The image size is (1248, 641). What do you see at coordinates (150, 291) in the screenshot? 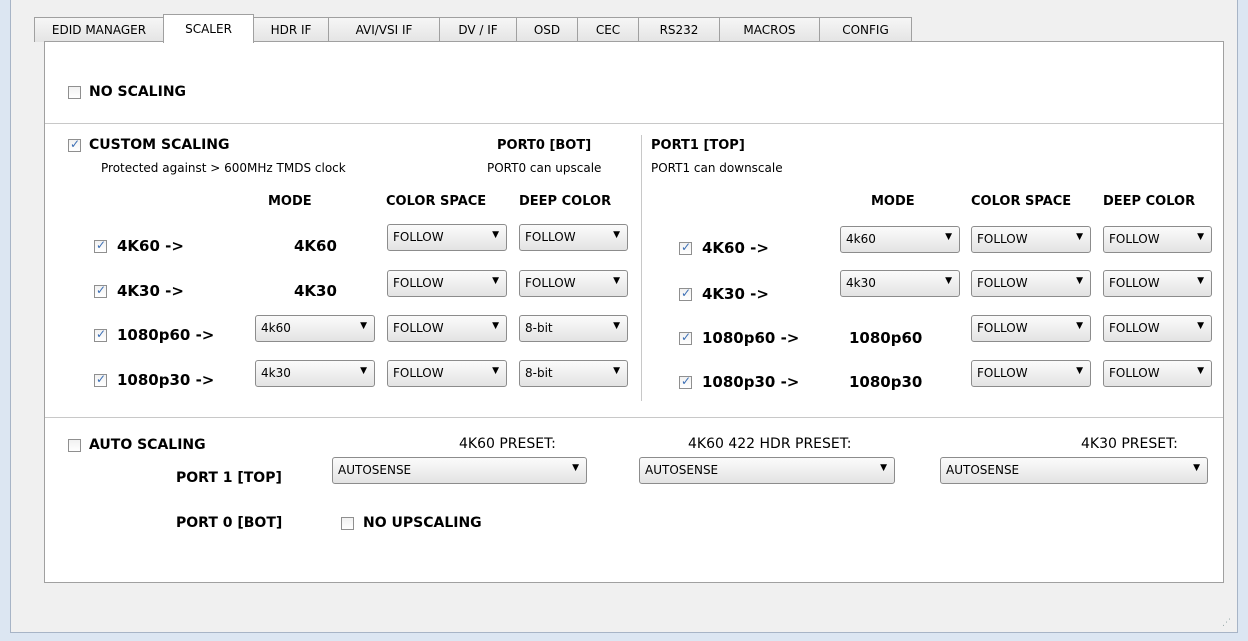
I see `port0-row-label: 4K30 ->` at bounding box center [150, 291].